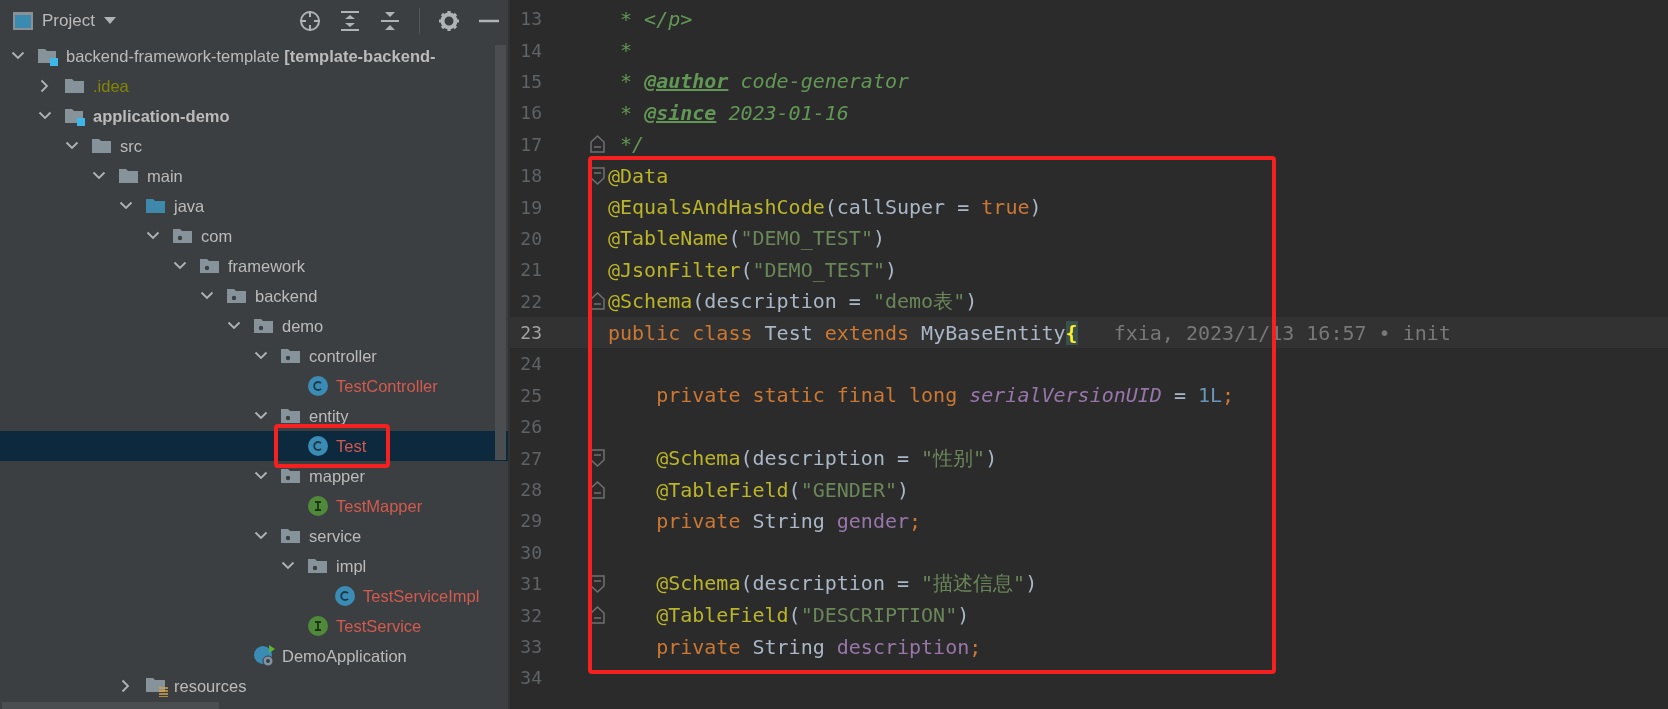 The height and width of the screenshot is (709, 1668). What do you see at coordinates (68, 20) in the screenshot?
I see `panel-title: Project` at bounding box center [68, 20].